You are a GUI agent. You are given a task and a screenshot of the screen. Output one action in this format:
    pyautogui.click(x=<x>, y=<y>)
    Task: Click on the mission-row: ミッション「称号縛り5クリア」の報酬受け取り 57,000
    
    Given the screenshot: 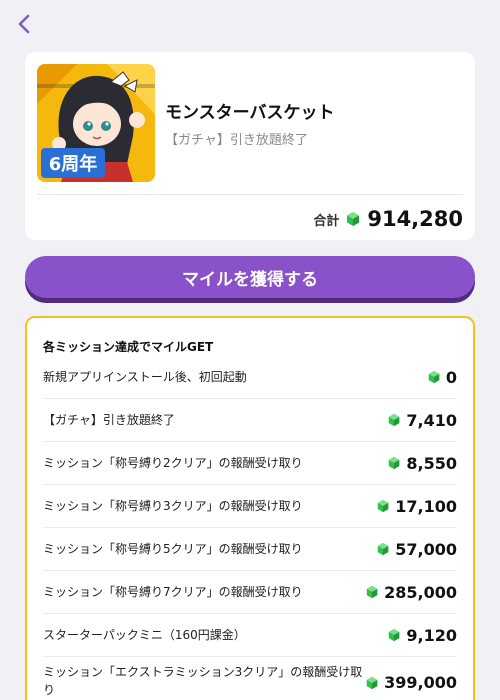 What is the action you would take?
    pyautogui.click(x=250, y=549)
    